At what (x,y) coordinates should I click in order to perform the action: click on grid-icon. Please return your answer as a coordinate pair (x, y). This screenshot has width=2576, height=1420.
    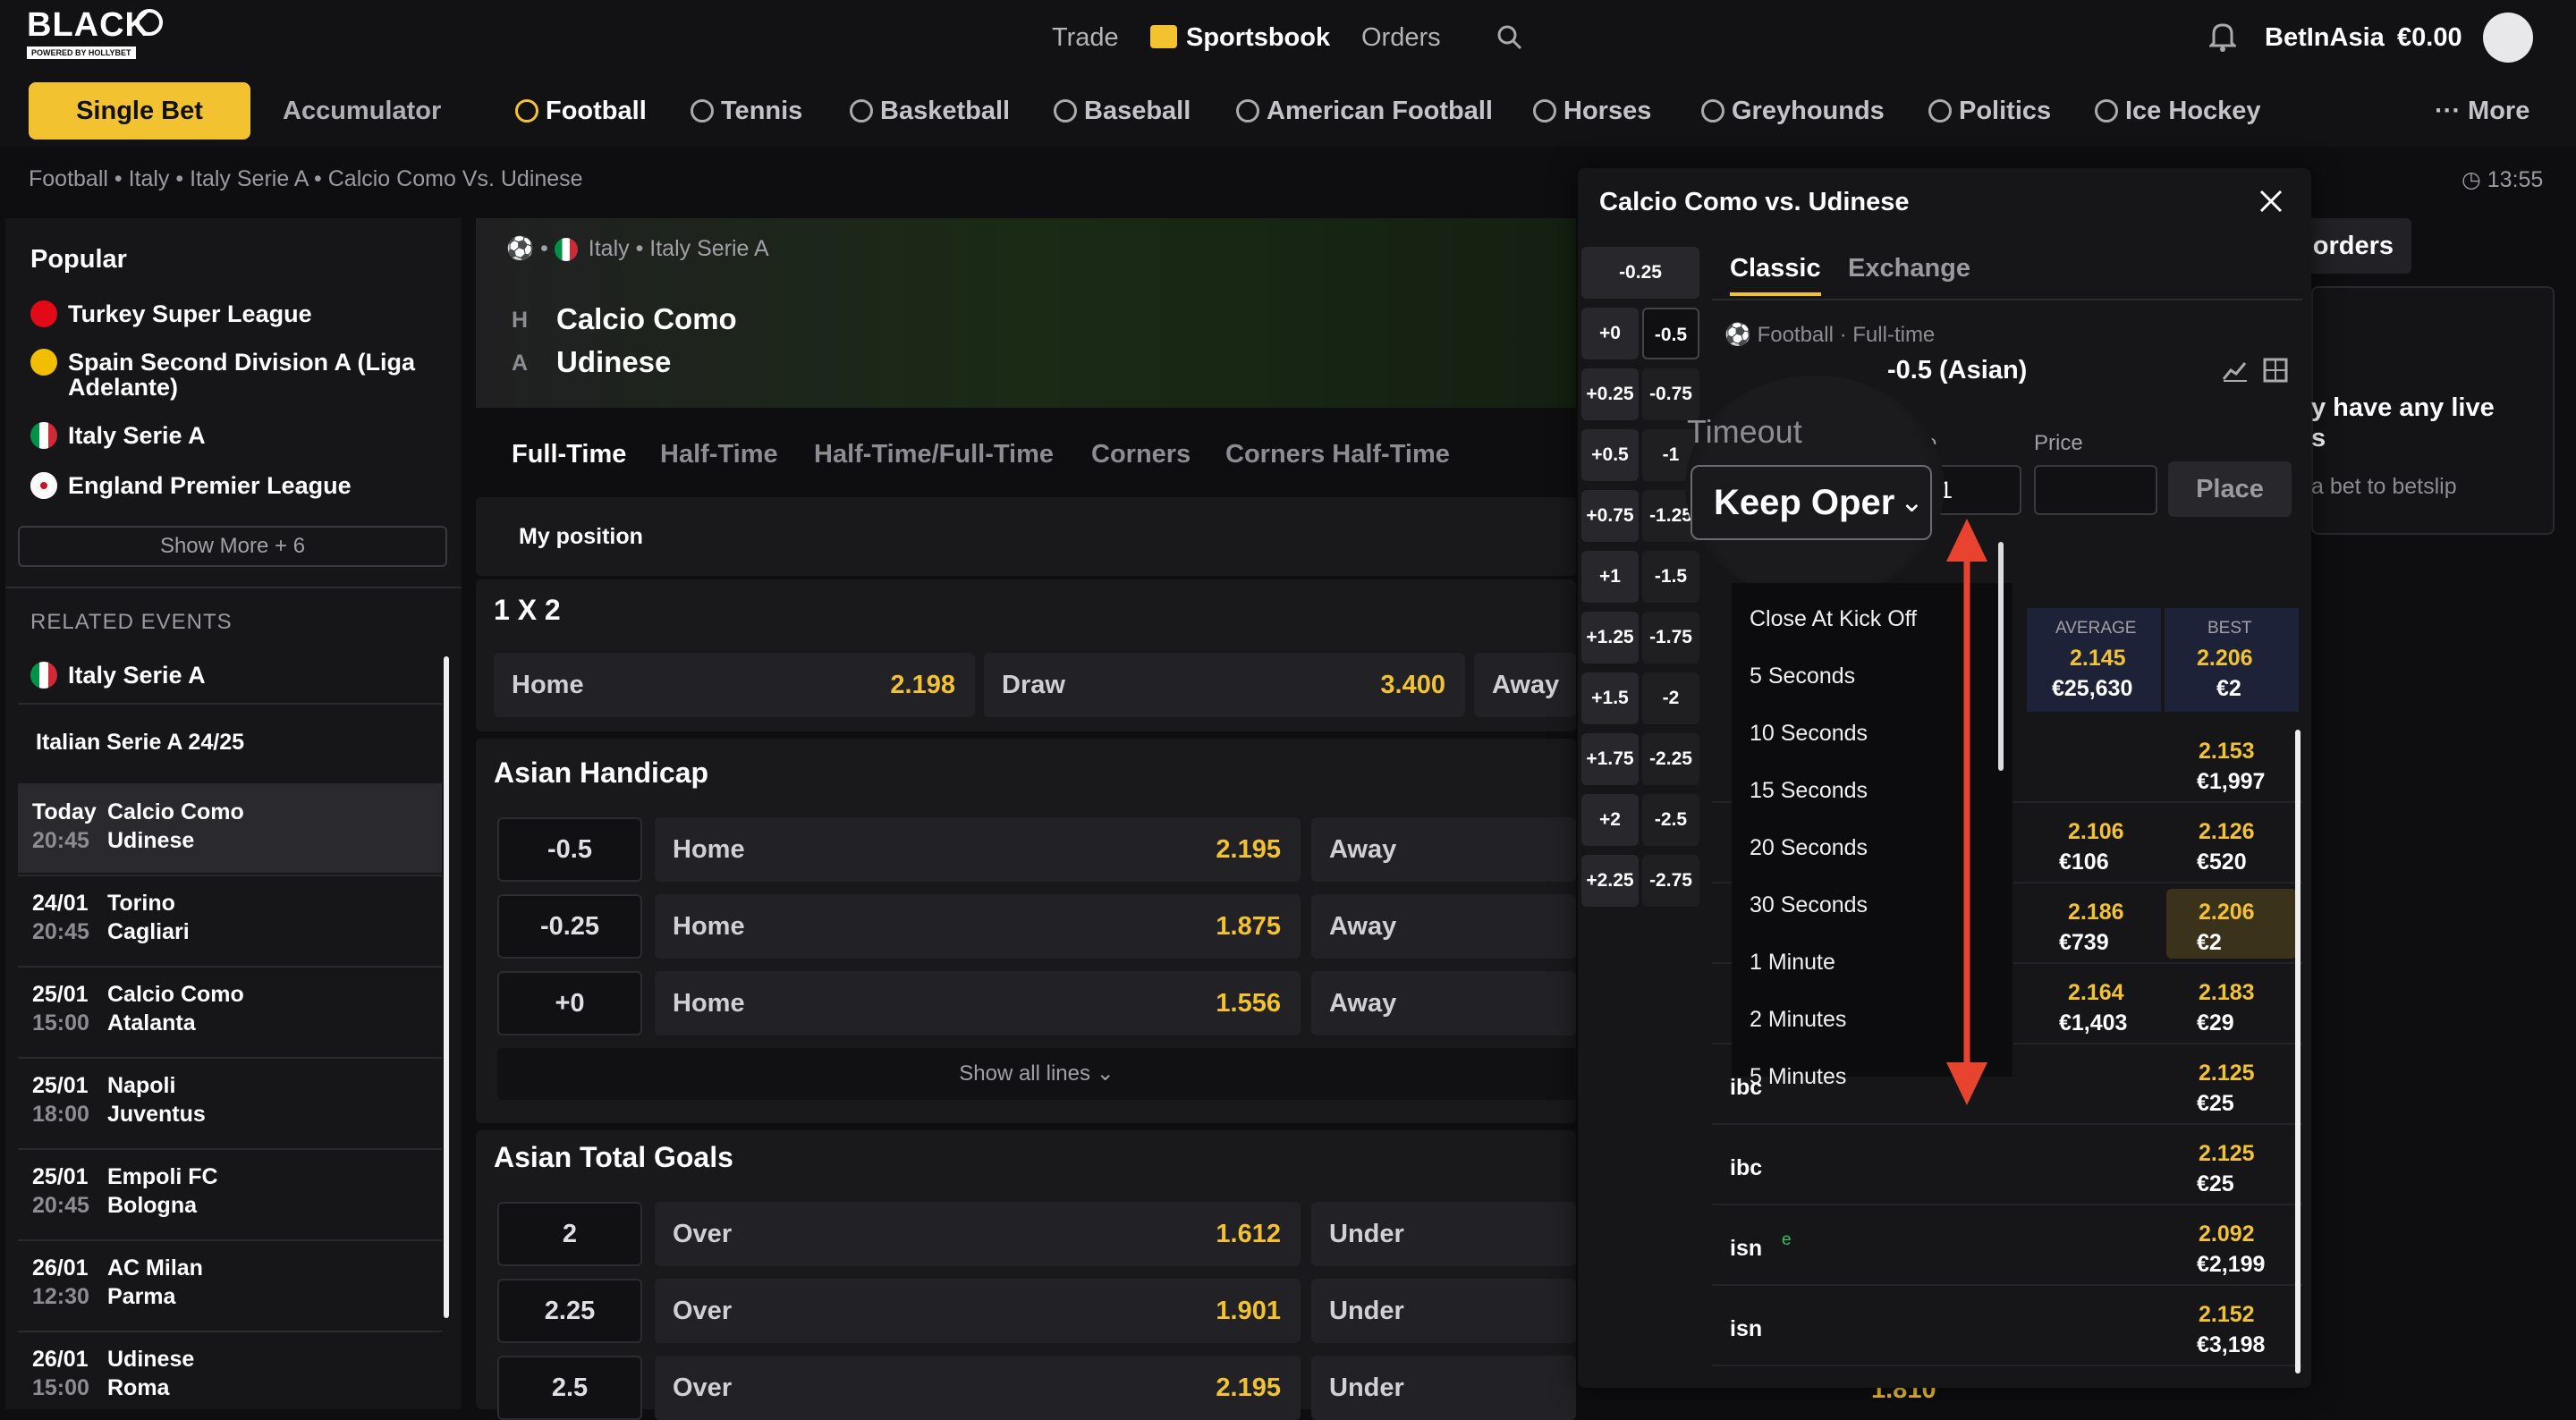
    Looking at the image, I should click on (2275, 370).